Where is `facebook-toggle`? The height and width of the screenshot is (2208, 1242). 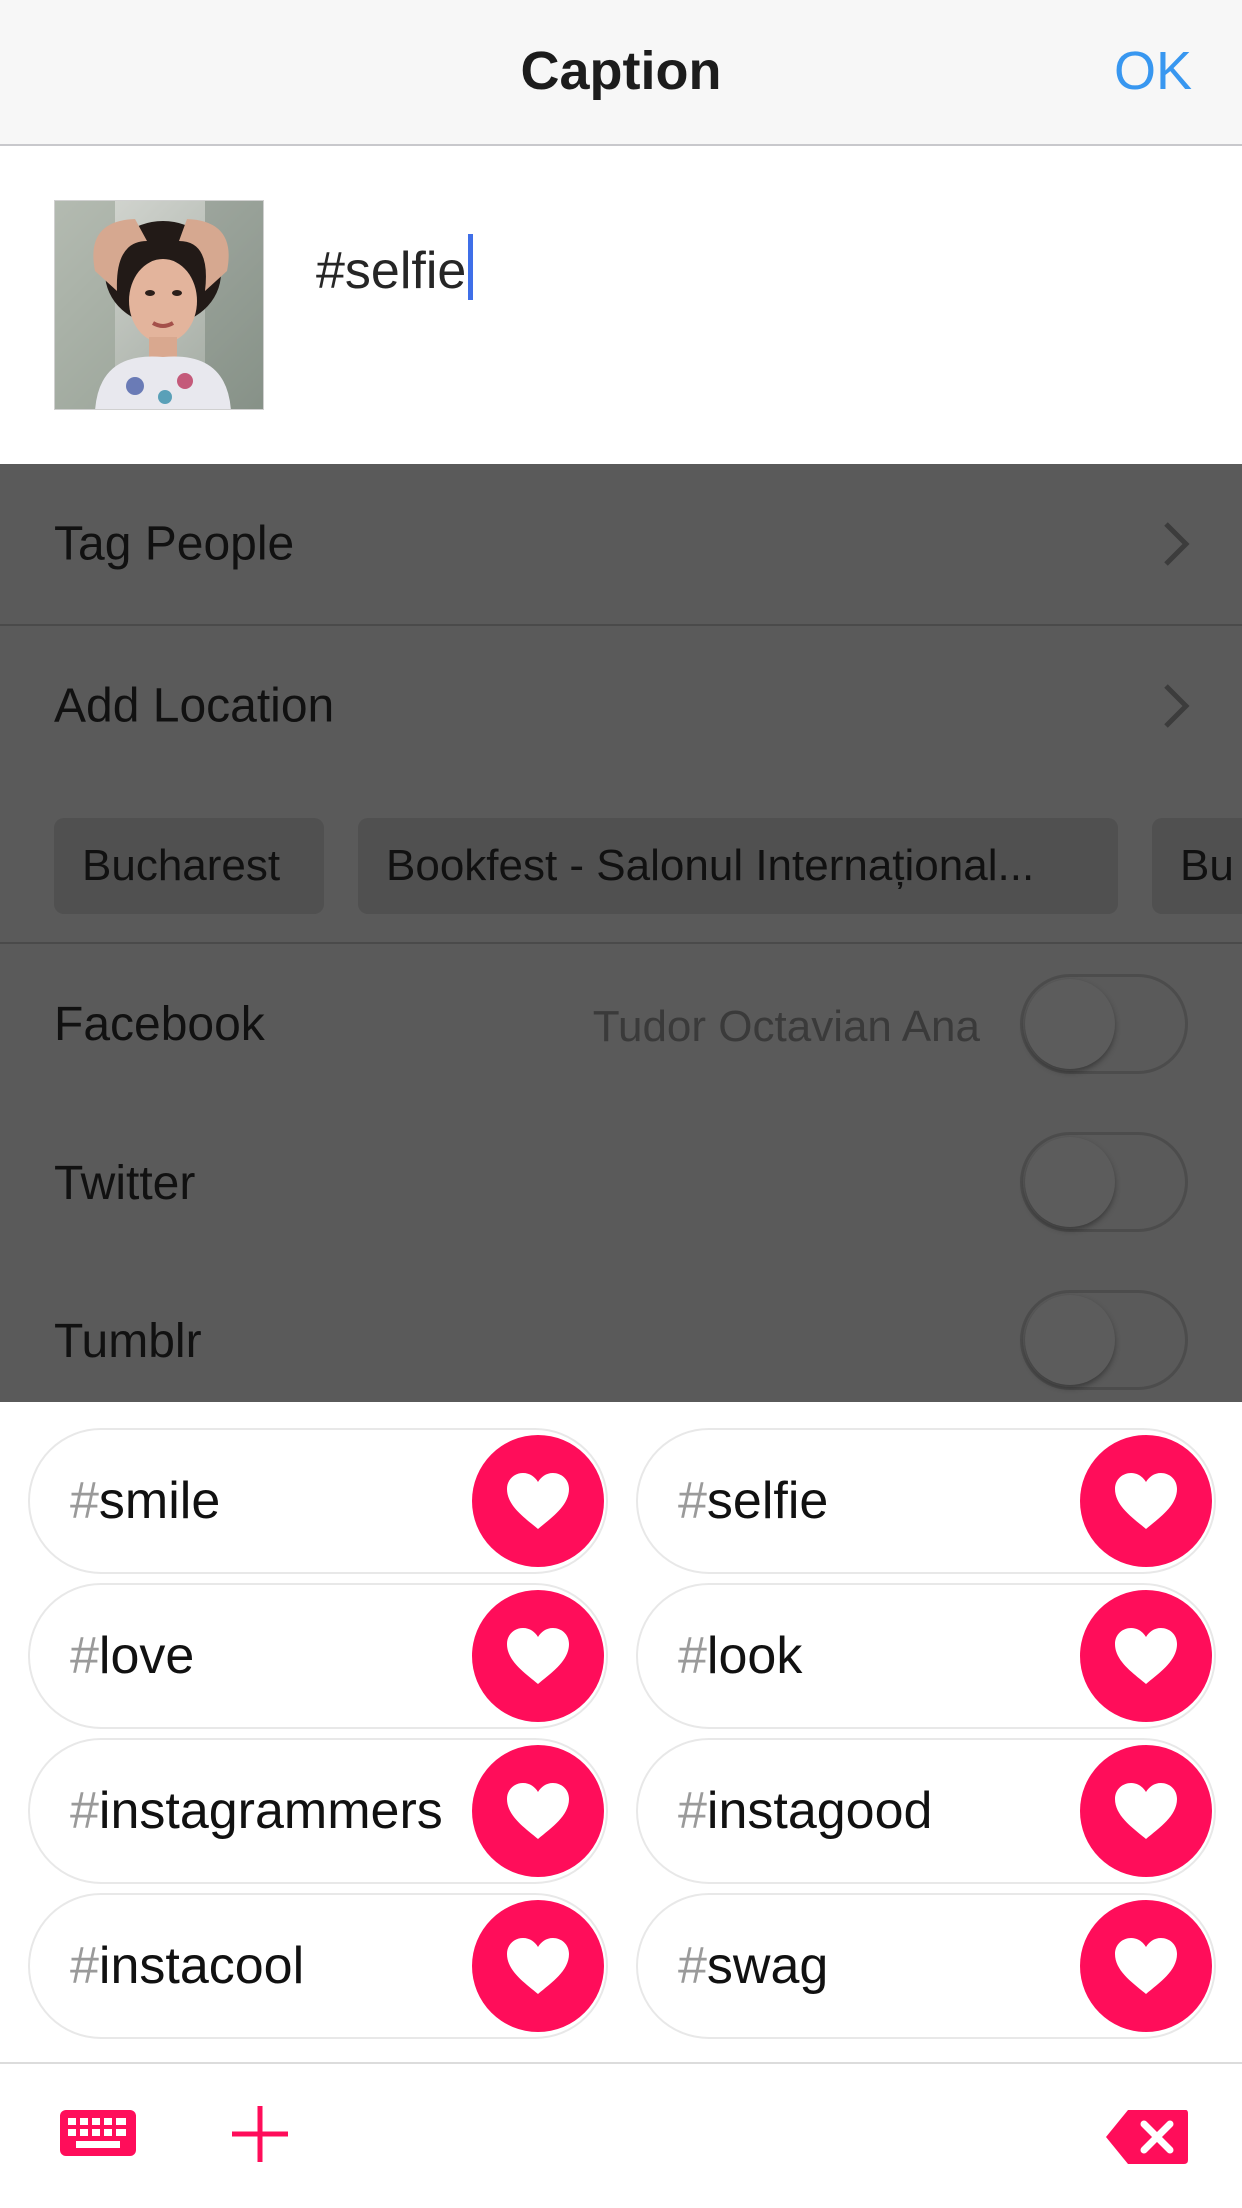
facebook-toggle is located at coordinates (1104, 1024).